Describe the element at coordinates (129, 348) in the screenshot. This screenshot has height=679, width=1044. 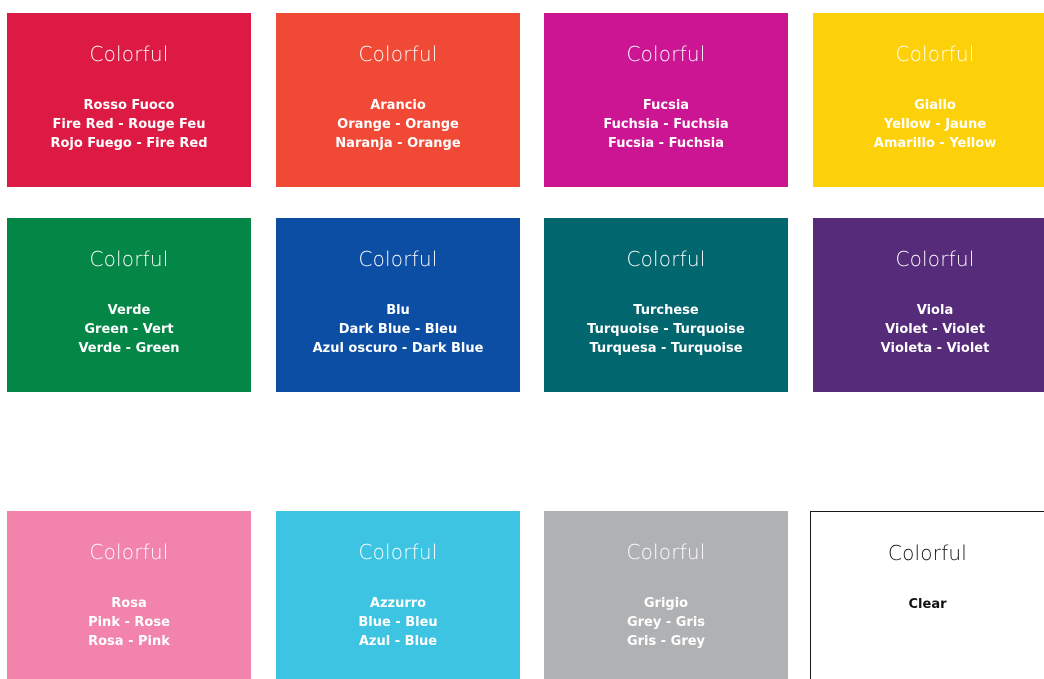
I see `color-name-spanish-english: Verde - Green` at that location.